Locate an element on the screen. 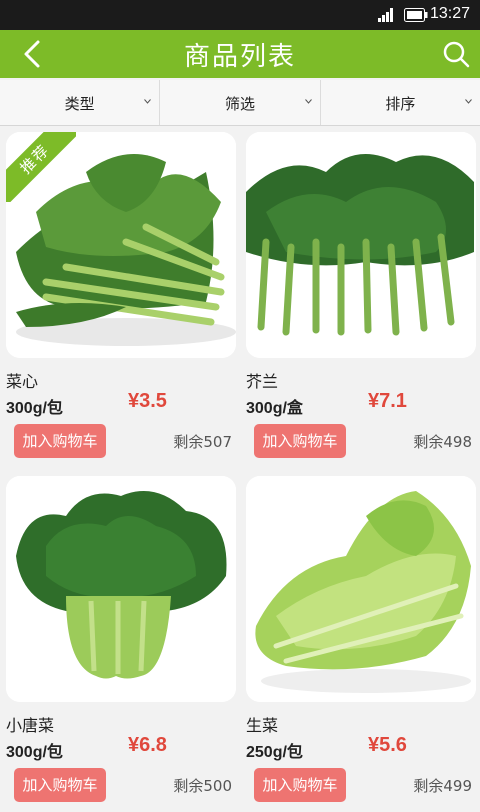  filter-tab-label: 排序 is located at coordinates (400, 104).